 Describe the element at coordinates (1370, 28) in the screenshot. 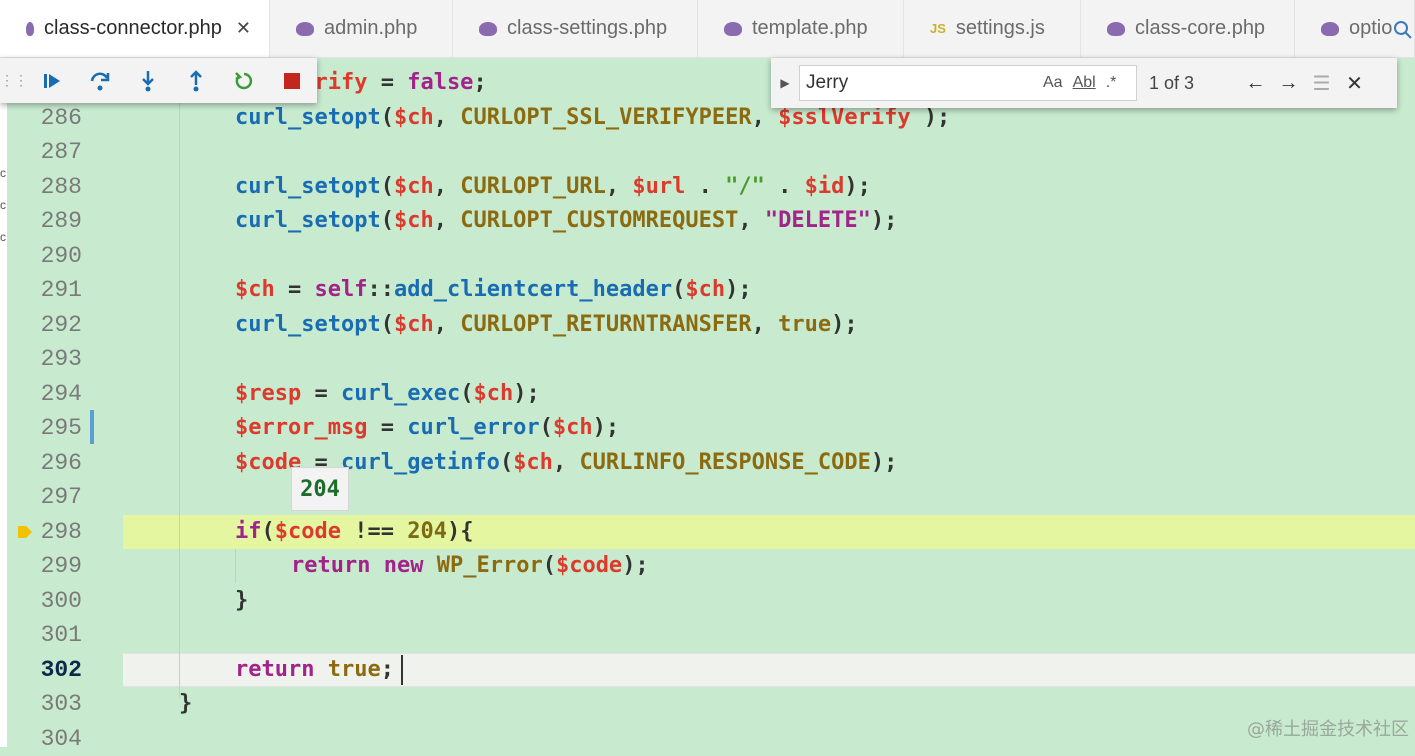

I see `tab-label: optio` at that location.